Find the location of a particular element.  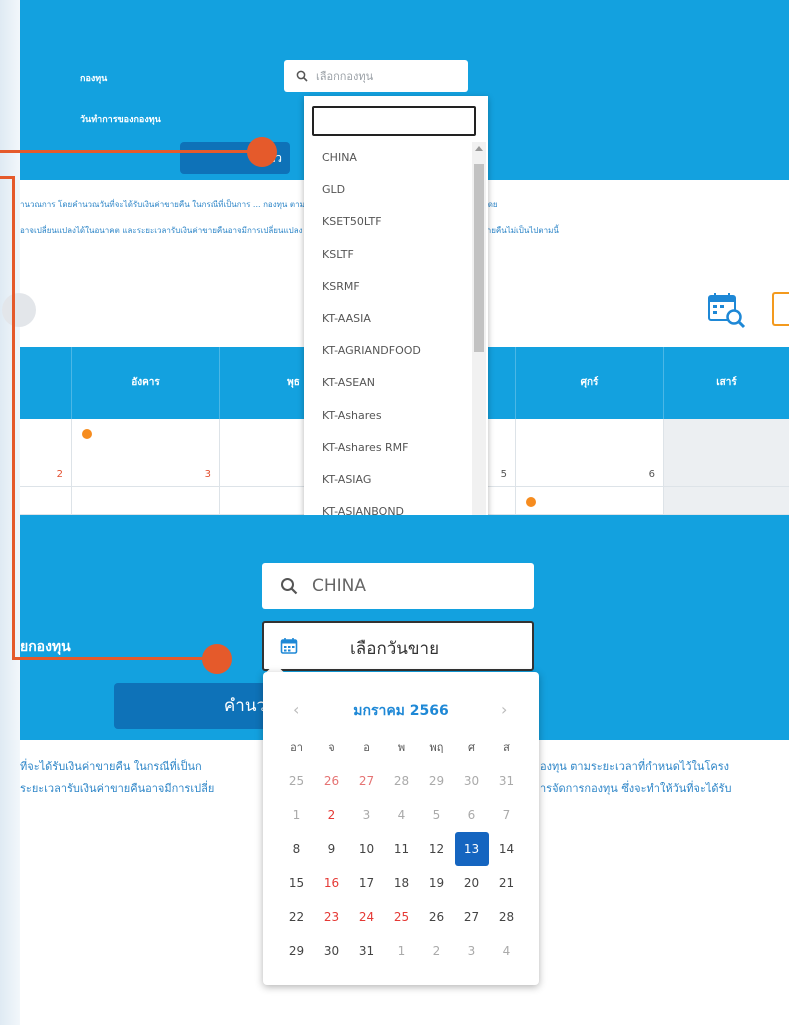

day-cell: 15 is located at coordinates (296, 883).